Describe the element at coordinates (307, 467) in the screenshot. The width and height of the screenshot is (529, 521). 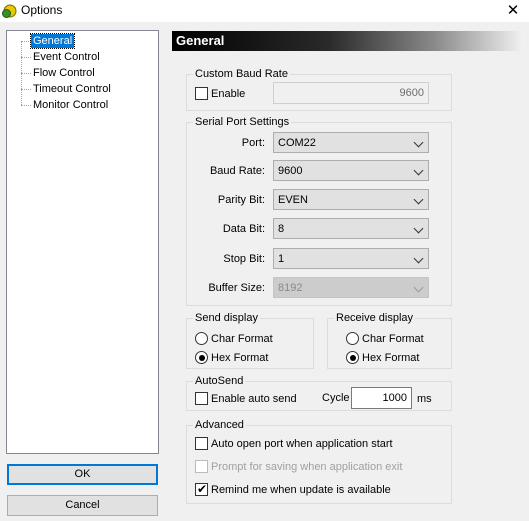
I see `prompt-save-label: Prompt for saving when application exit` at that location.